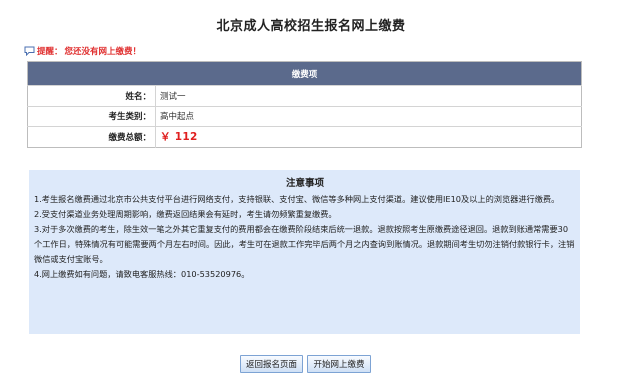 The width and height of the screenshot is (622, 379). Describe the element at coordinates (304, 183) in the screenshot. I see `notice-title: 注意事项` at that location.